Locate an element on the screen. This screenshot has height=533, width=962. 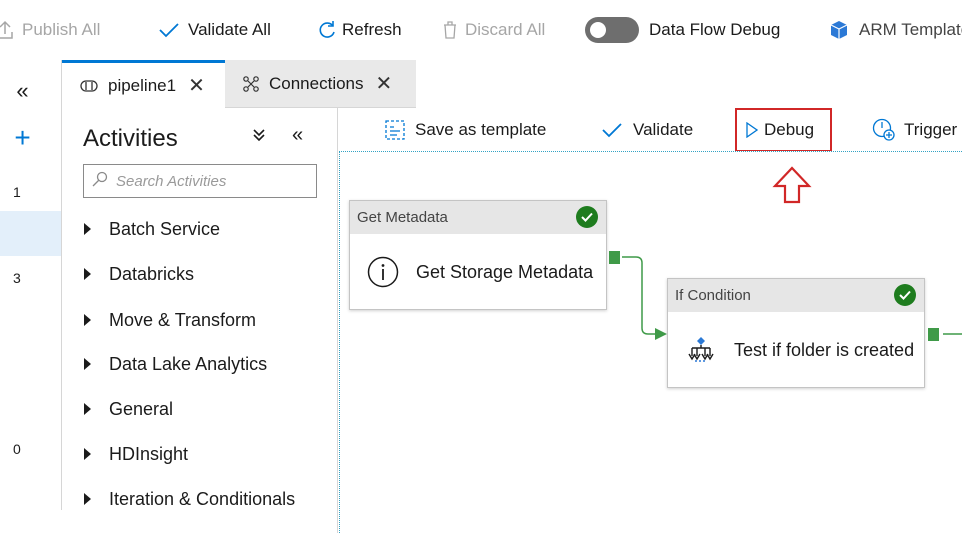
data-flow-debug-toggle: Data Flow Debug is located at coordinates (682, 30).